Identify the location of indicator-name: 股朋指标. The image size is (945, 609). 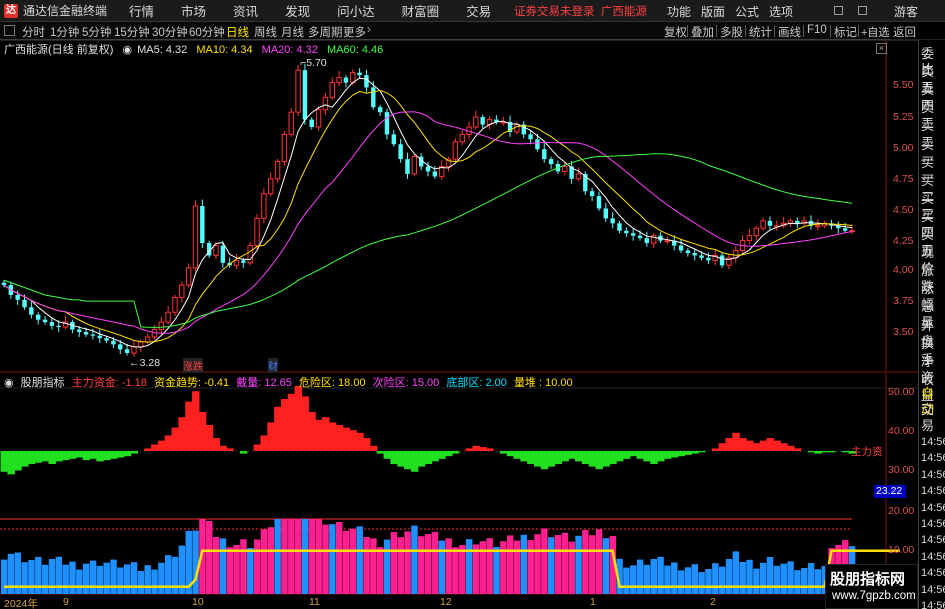
(43, 383).